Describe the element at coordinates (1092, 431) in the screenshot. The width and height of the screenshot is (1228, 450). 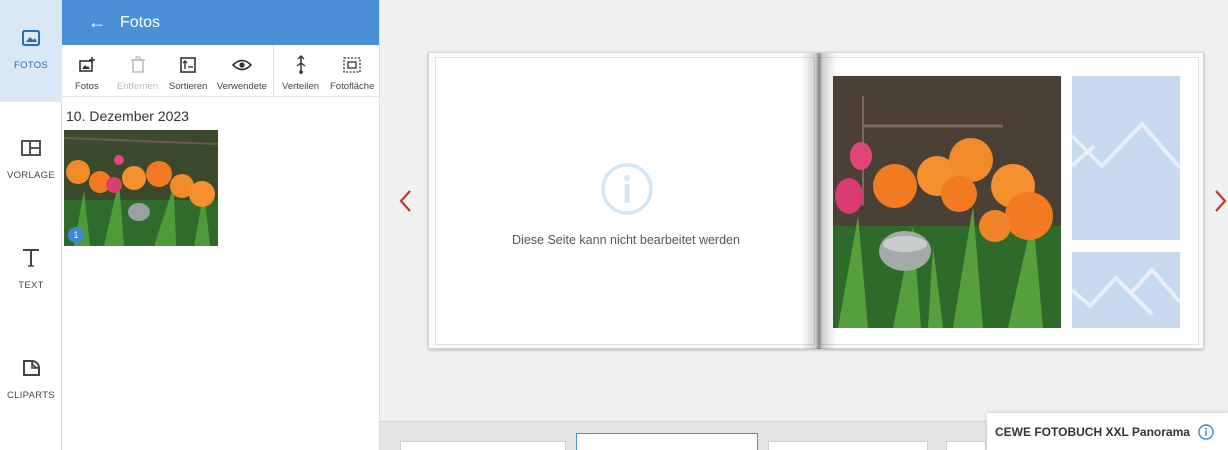
I see `product-name: CEWE FOTOBUCH XXL Panorama` at that location.